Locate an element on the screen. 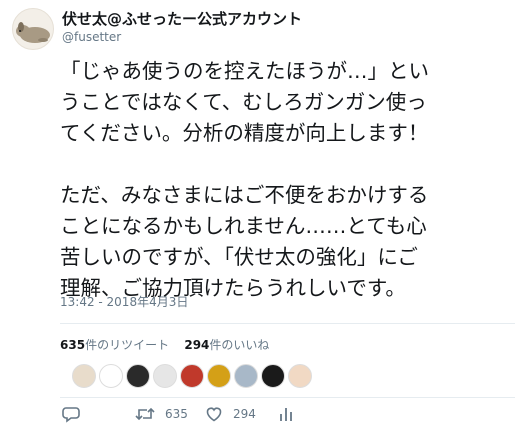 The width and height of the screenshot is (527, 436). tweet-header: 伏せ太@ふせったー公式アカウント @fusetter is located at coordinates (262, 28).